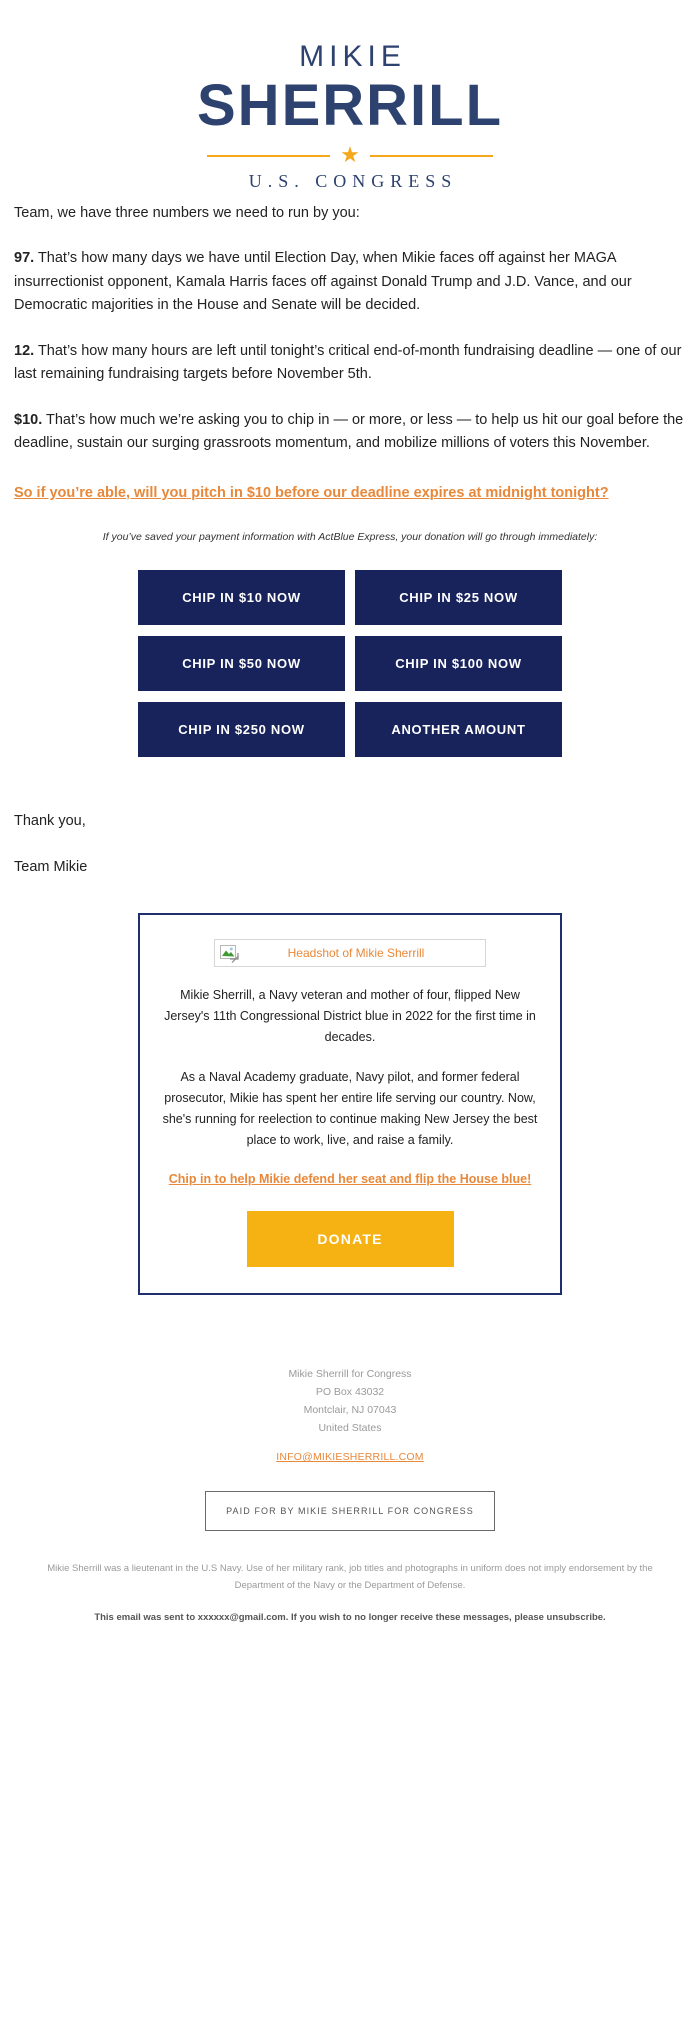 This screenshot has width=700, height=2036. What do you see at coordinates (24, 350) in the screenshot?
I see `lead-number-12: 12.` at bounding box center [24, 350].